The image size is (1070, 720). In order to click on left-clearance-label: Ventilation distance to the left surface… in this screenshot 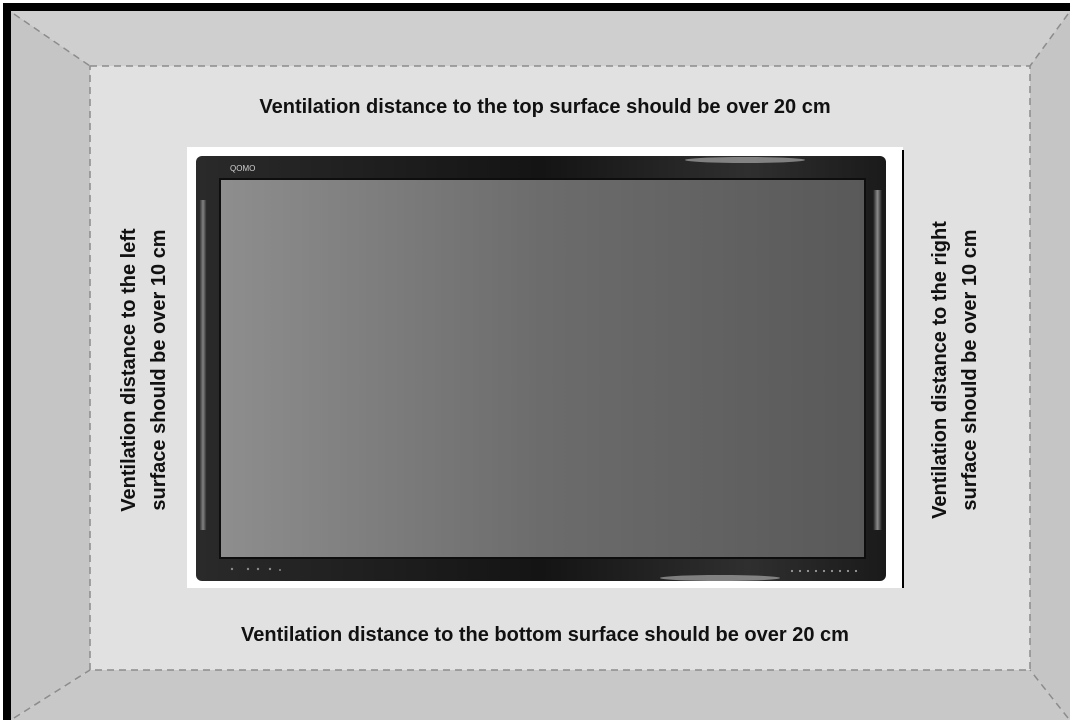, I will do `click(144, 370)`.